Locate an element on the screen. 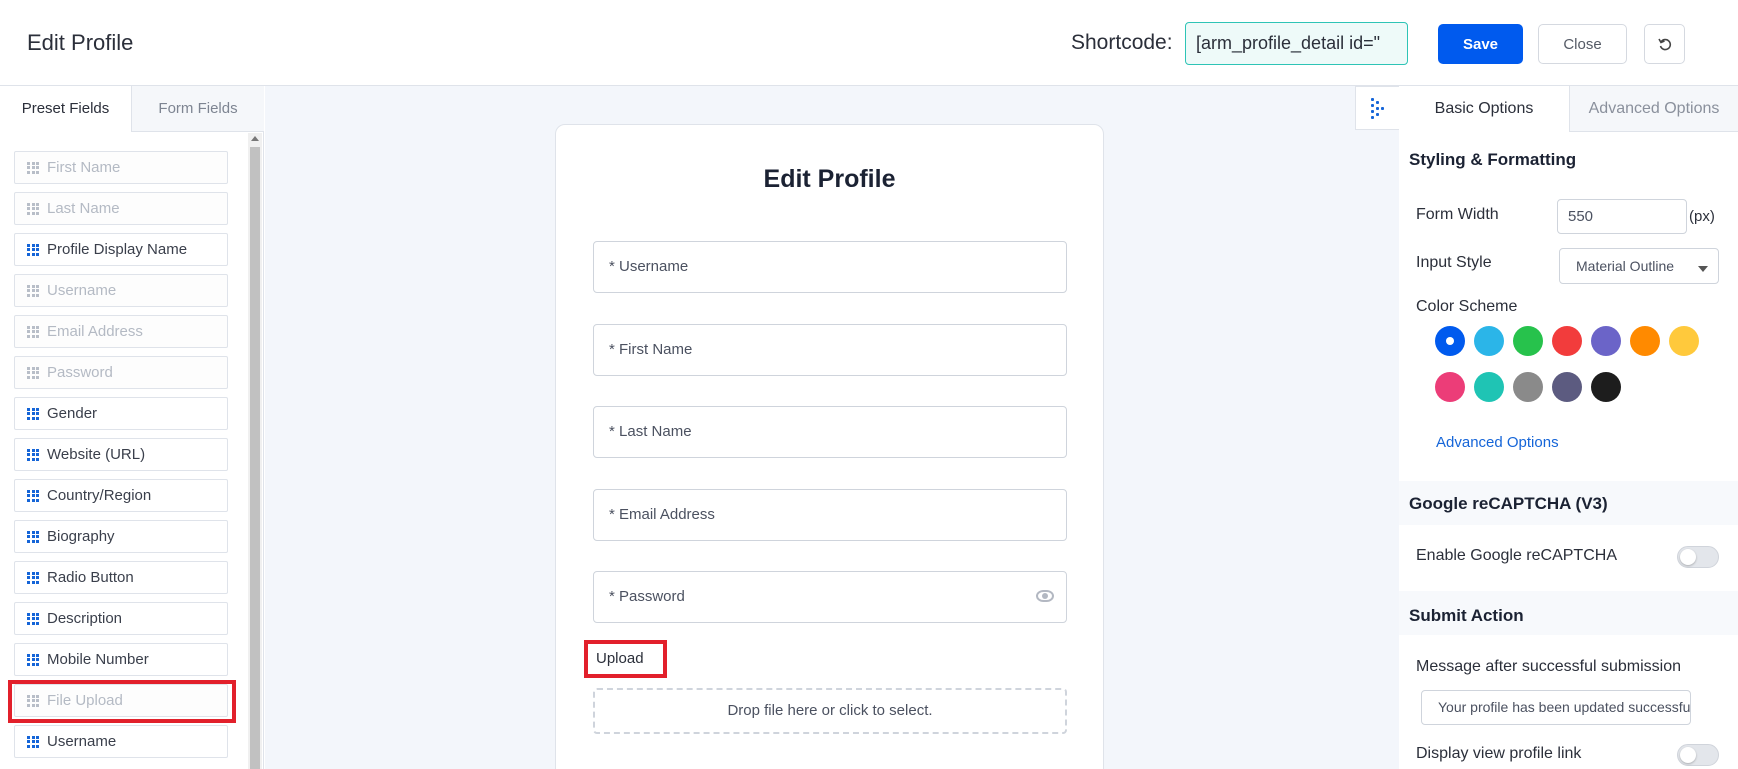 The width and height of the screenshot is (1738, 769). file-dropzone: Drop file here or click to select. is located at coordinates (830, 711).